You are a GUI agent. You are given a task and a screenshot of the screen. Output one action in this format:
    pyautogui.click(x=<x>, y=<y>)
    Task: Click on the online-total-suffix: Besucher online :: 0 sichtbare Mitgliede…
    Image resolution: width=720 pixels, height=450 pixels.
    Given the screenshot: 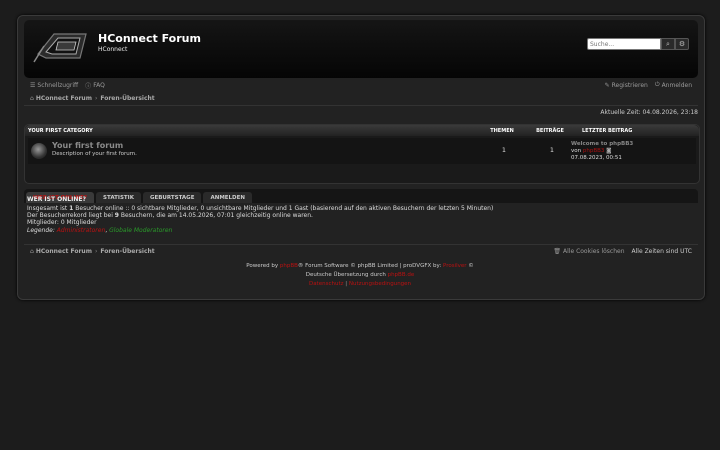 What is the action you would take?
    pyautogui.click(x=283, y=208)
    